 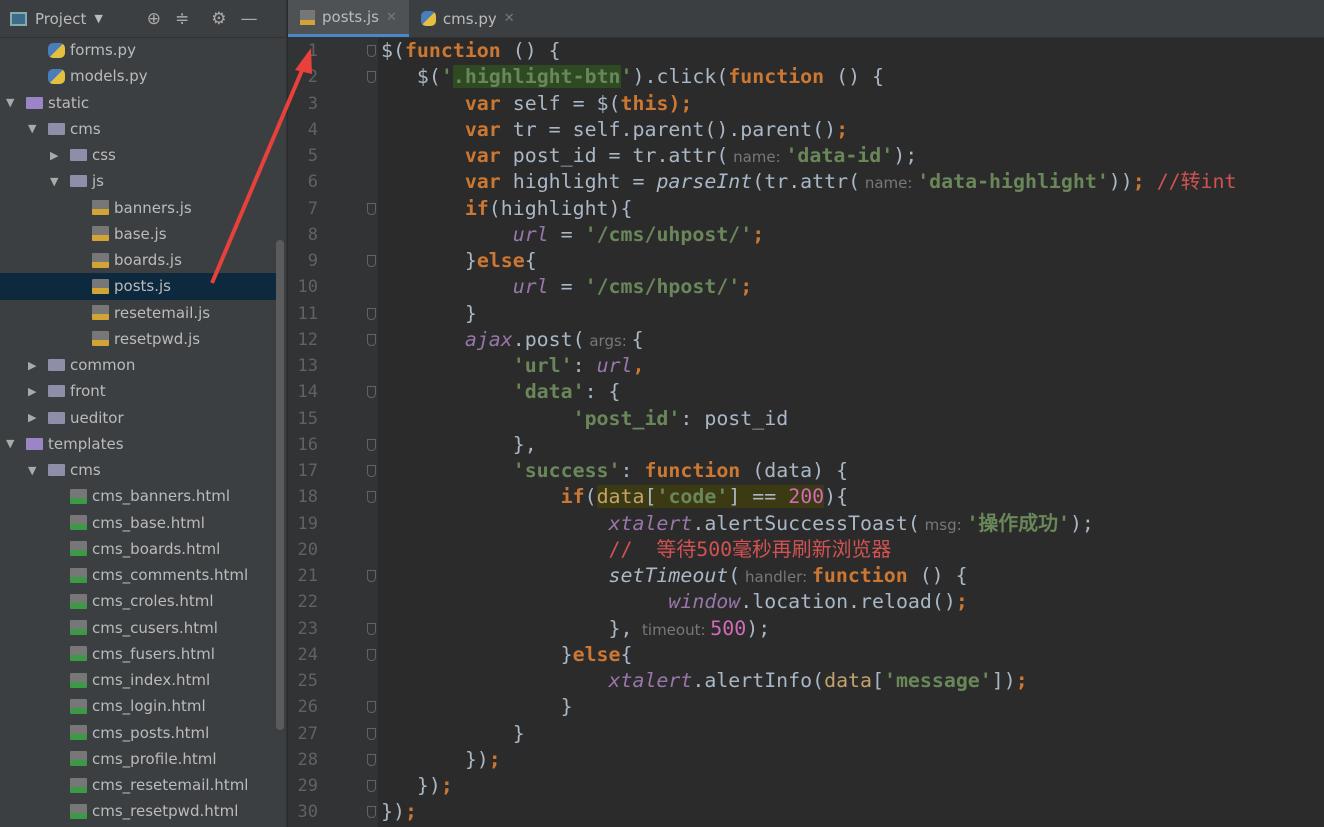 I want to click on code-token: url, so click(x=530, y=287).